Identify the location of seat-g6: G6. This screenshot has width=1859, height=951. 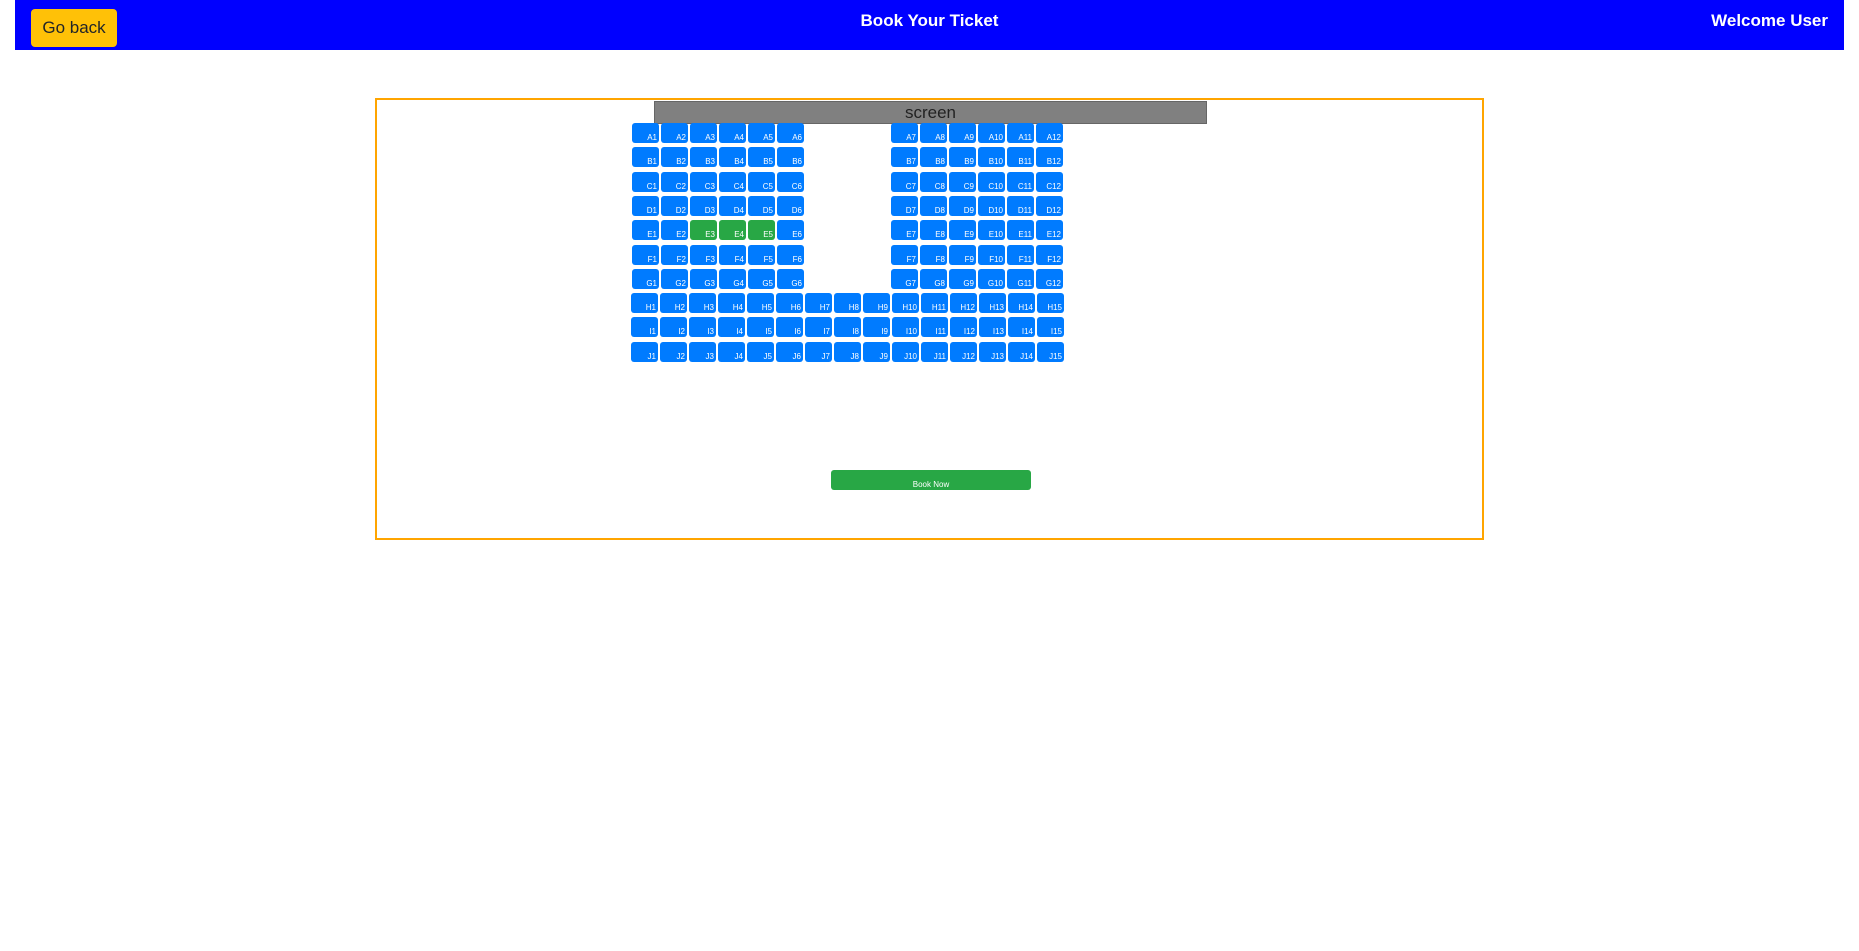
(790, 279).